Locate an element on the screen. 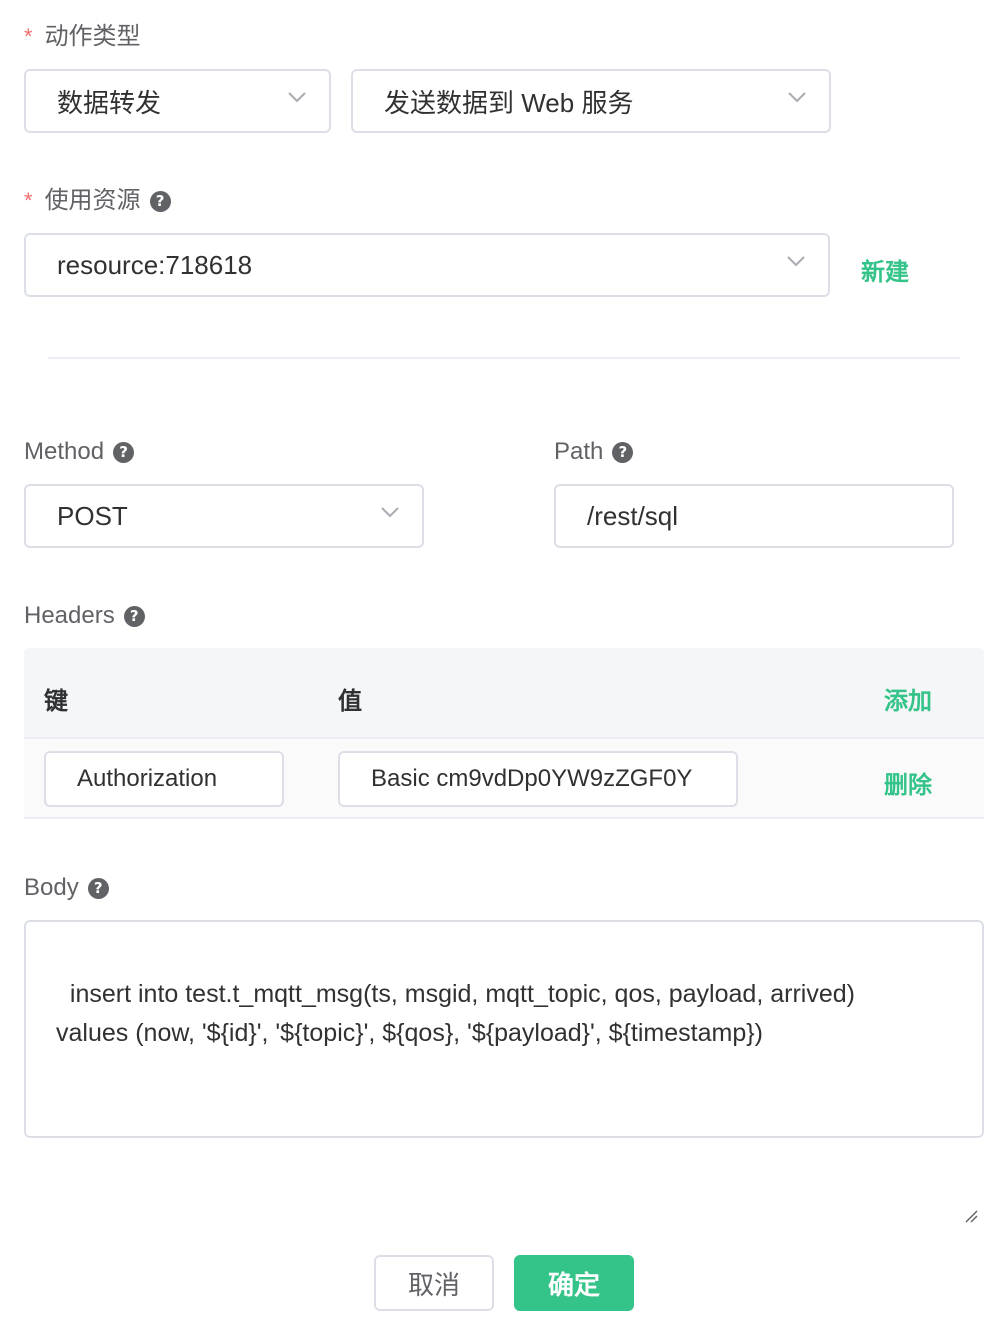 Image resolution: width=998 pixels, height=1326 pixels. action-type-label: * 动作类型 is located at coordinates (82, 37).